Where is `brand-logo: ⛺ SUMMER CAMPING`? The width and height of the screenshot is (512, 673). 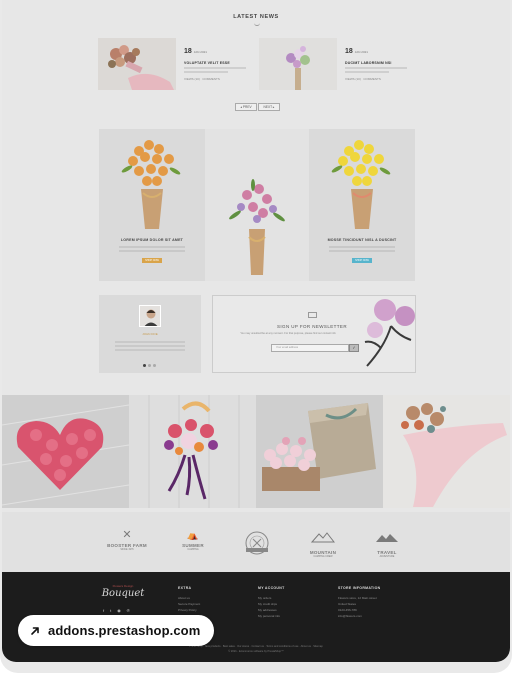 brand-logo: ⛺ SUMMER CAMPING is located at coordinates (193, 543).